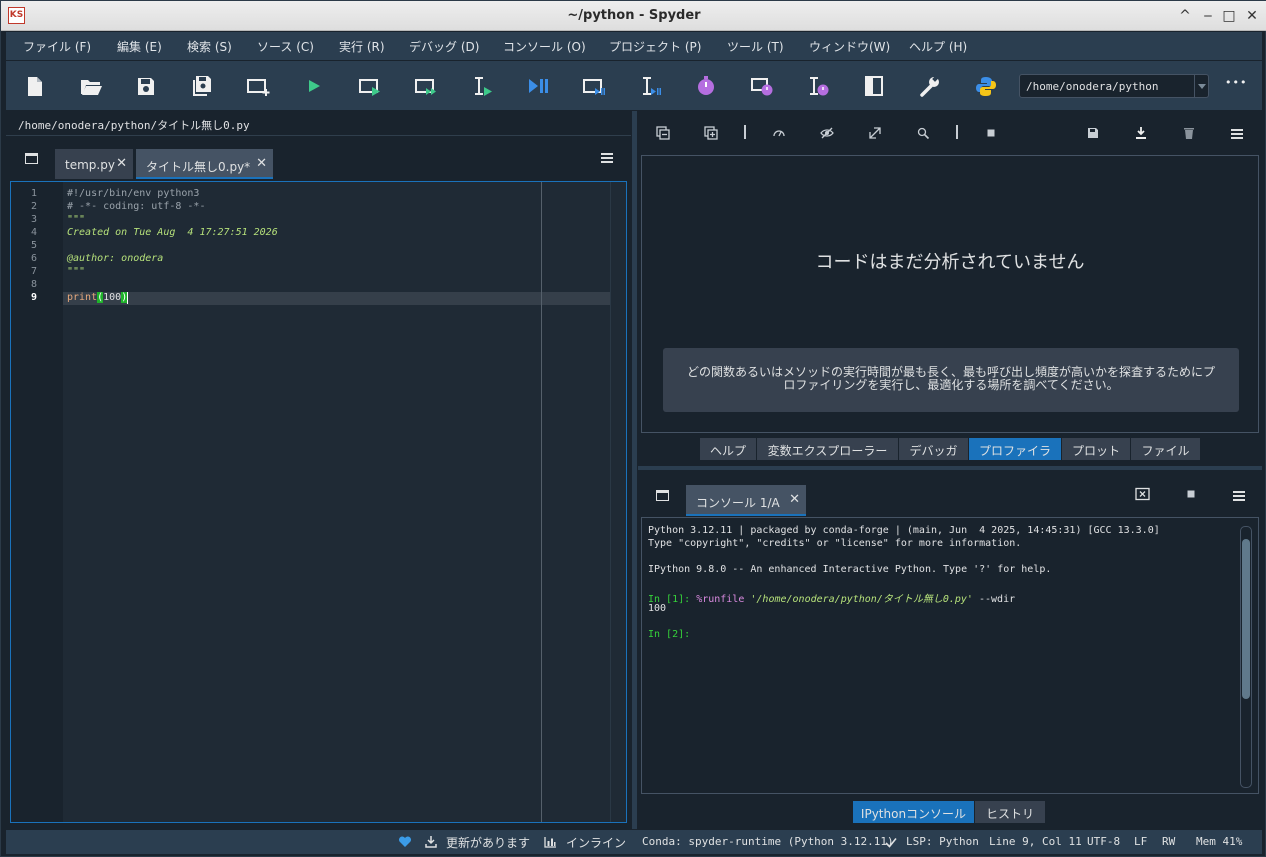  What do you see at coordinates (596, 842) in the screenshot?
I see `plot-backend-status: インライン` at bounding box center [596, 842].